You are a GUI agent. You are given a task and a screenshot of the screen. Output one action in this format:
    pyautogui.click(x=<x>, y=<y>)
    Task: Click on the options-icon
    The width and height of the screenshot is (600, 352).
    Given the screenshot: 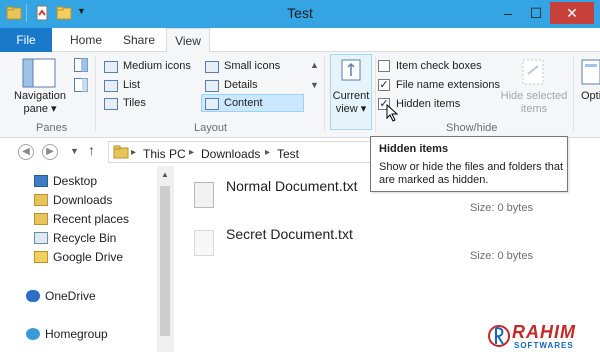 What is the action you would take?
    pyautogui.click(x=590, y=72)
    